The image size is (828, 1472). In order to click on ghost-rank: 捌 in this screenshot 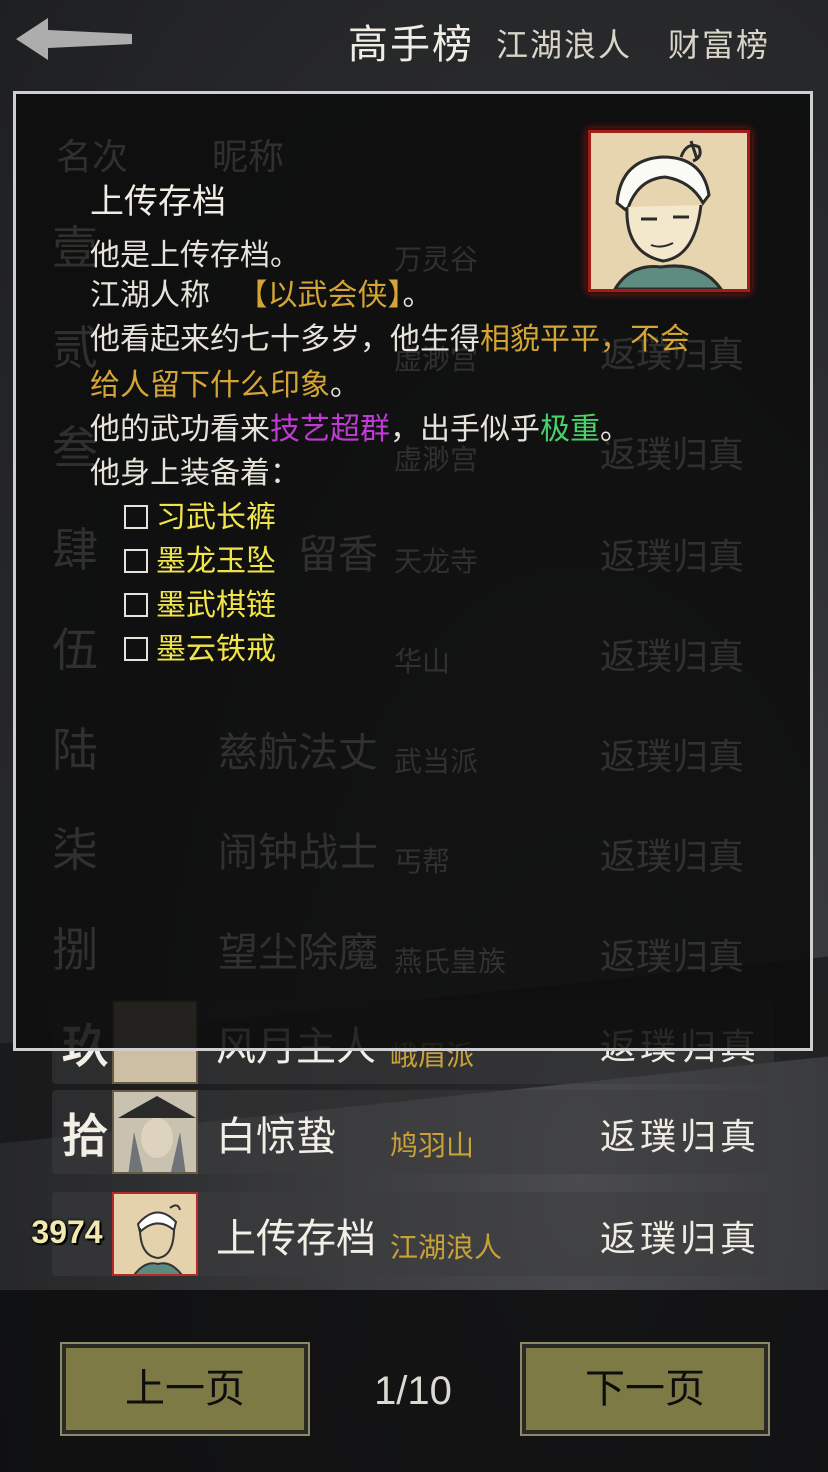, I will do `click(75, 950)`.